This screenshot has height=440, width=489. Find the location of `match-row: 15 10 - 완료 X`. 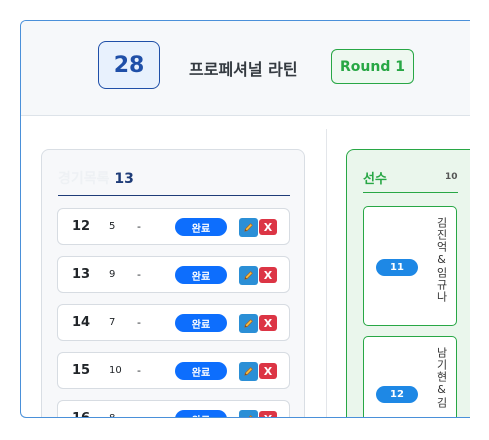

match-row: 15 10 - 완료 X is located at coordinates (173, 370).